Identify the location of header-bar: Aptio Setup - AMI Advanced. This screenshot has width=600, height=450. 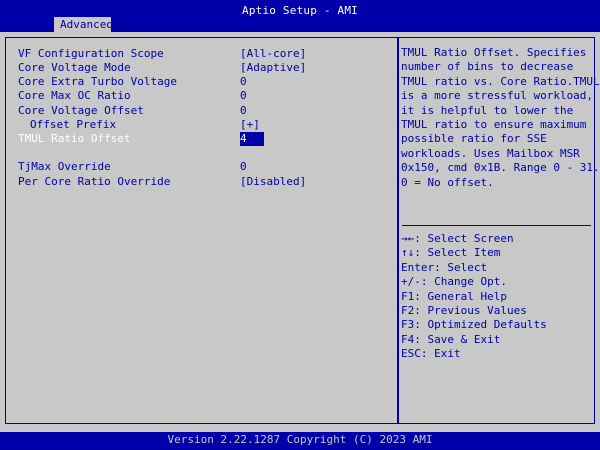
(300, 16).